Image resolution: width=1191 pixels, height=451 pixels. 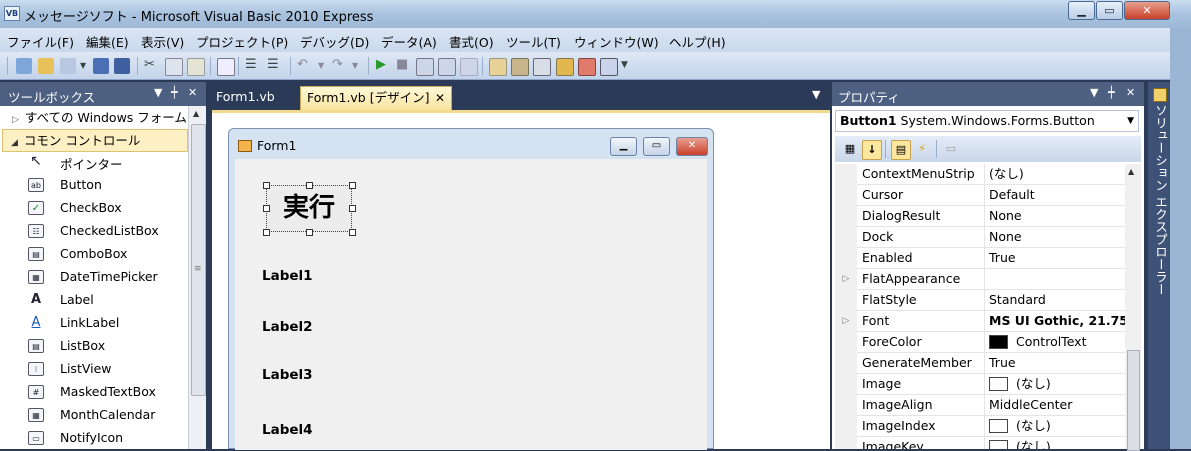 What do you see at coordinates (122, 66) in the screenshot?
I see `save-all-icon` at bounding box center [122, 66].